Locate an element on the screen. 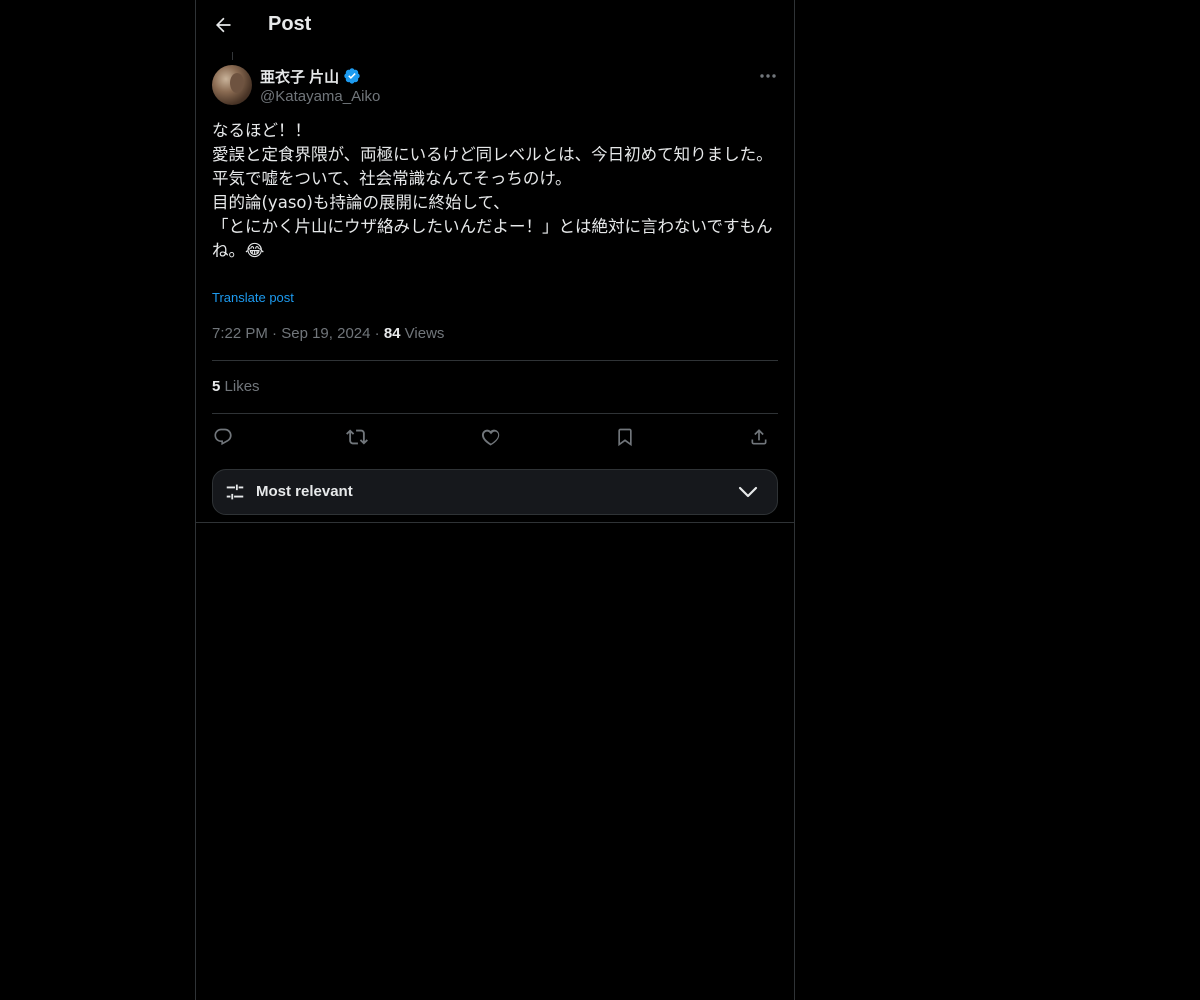 Image resolution: width=1200 pixels, height=1000 pixels. repost-icon is located at coordinates (357, 437).